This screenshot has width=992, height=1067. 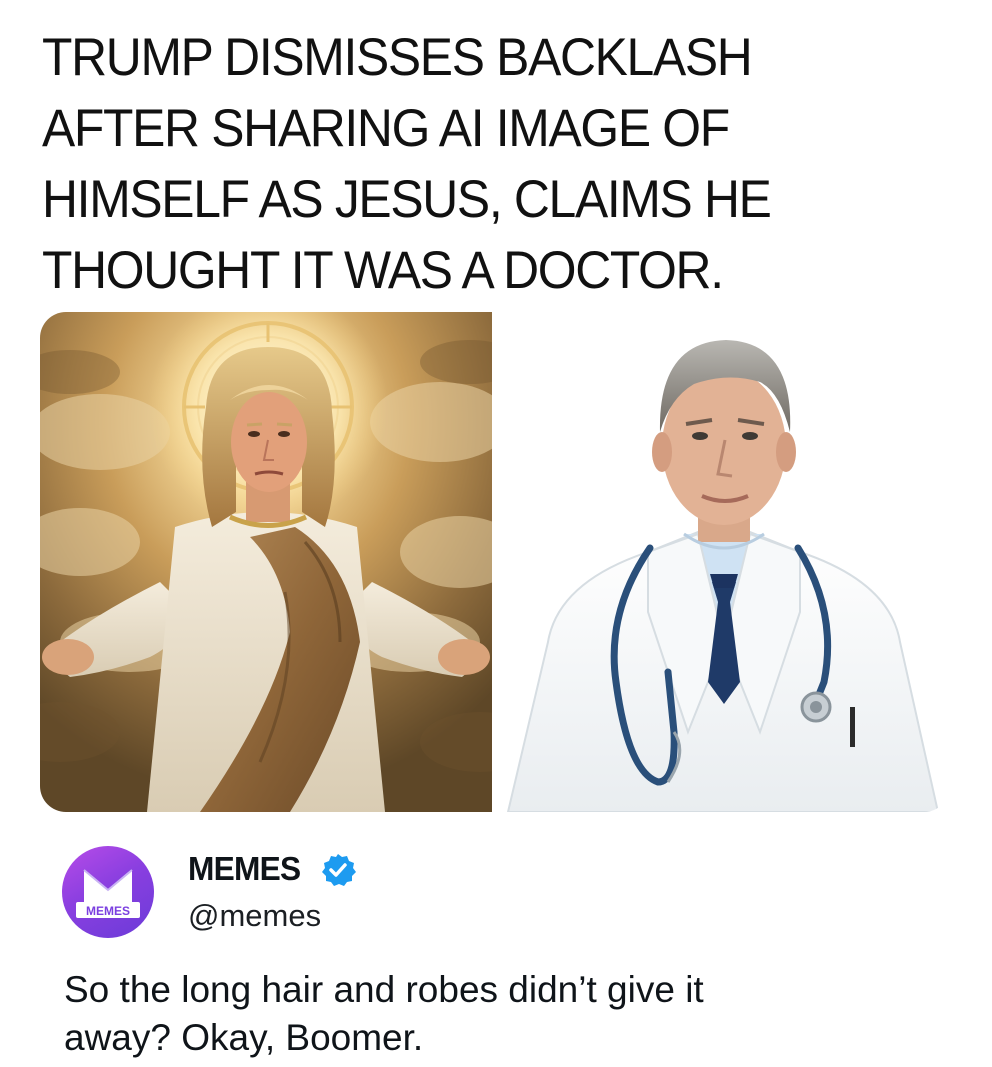 I want to click on avatar: MEMES, so click(x=108, y=892).